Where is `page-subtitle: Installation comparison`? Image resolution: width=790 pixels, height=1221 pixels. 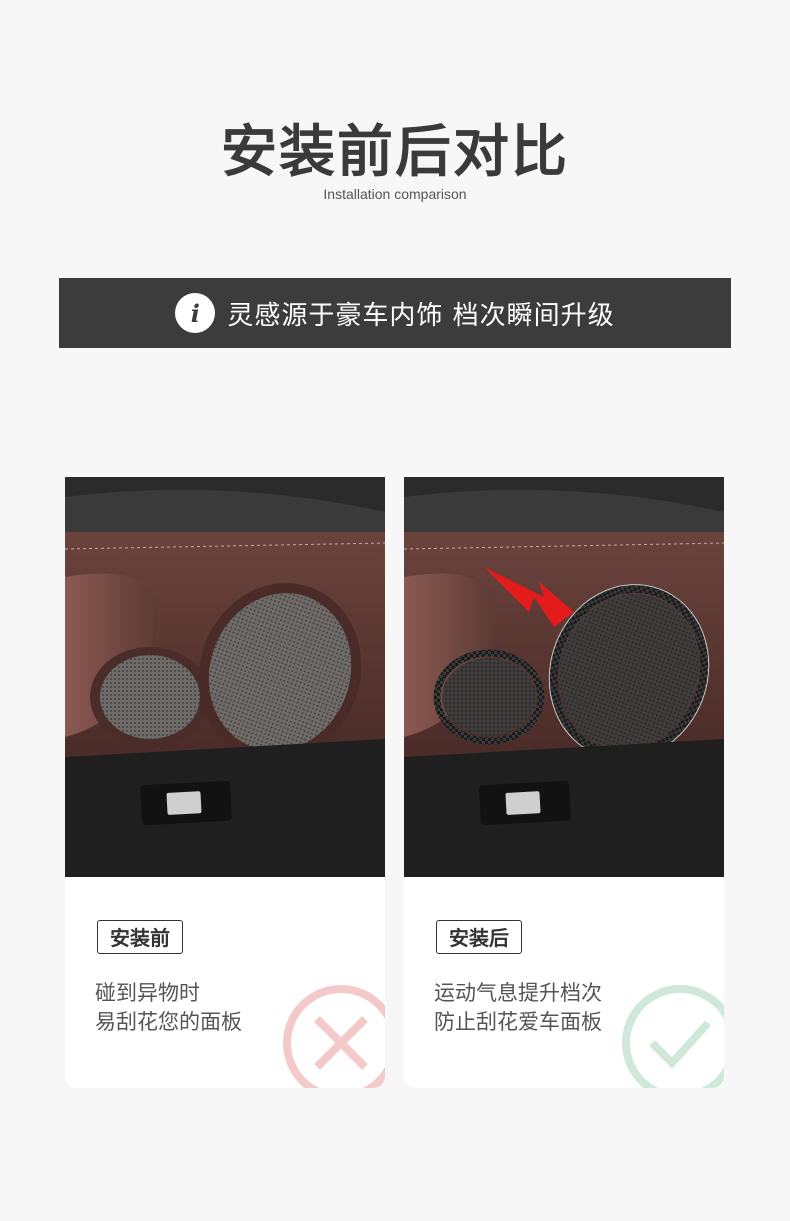
page-subtitle: Installation comparison is located at coordinates (395, 194).